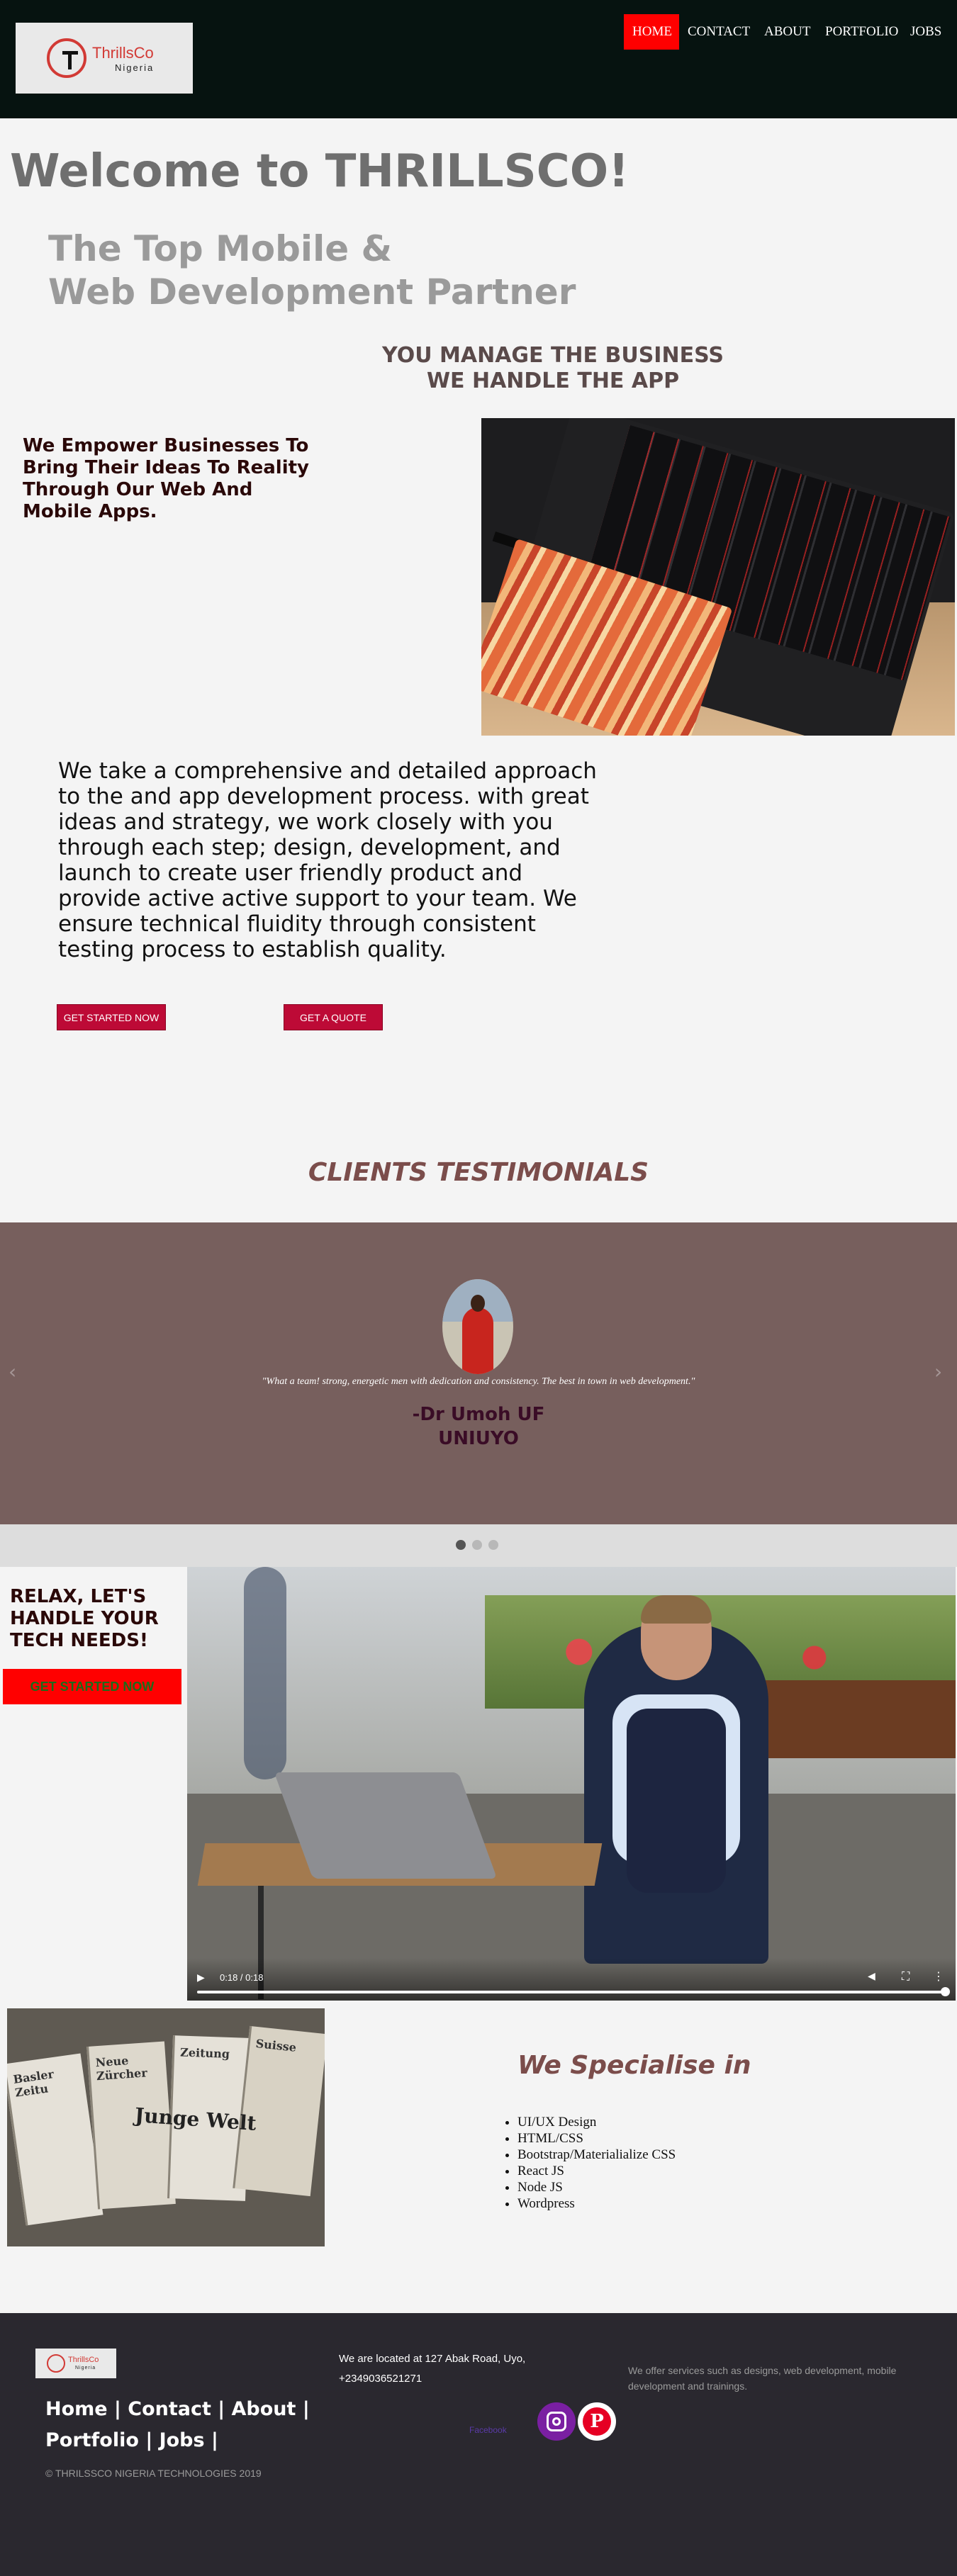 Image resolution: width=957 pixels, height=2576 pixels. Describe the element at coordinates (939, 1976) in the screenshot. I see `more-options-icon: ⋮` at that location.